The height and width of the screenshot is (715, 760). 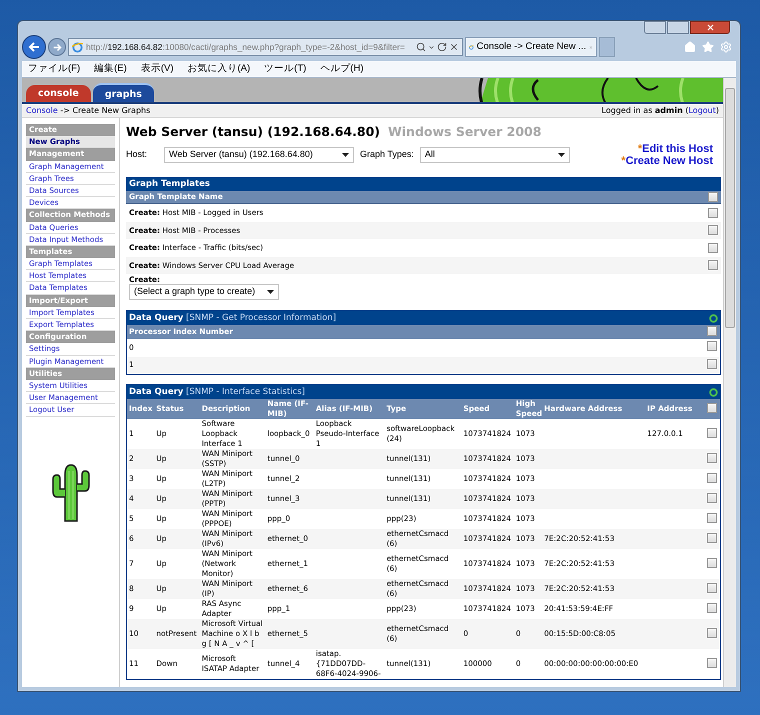 I want to click on login-status: Logged in as admin (Logout), so click(x=660, y=110).